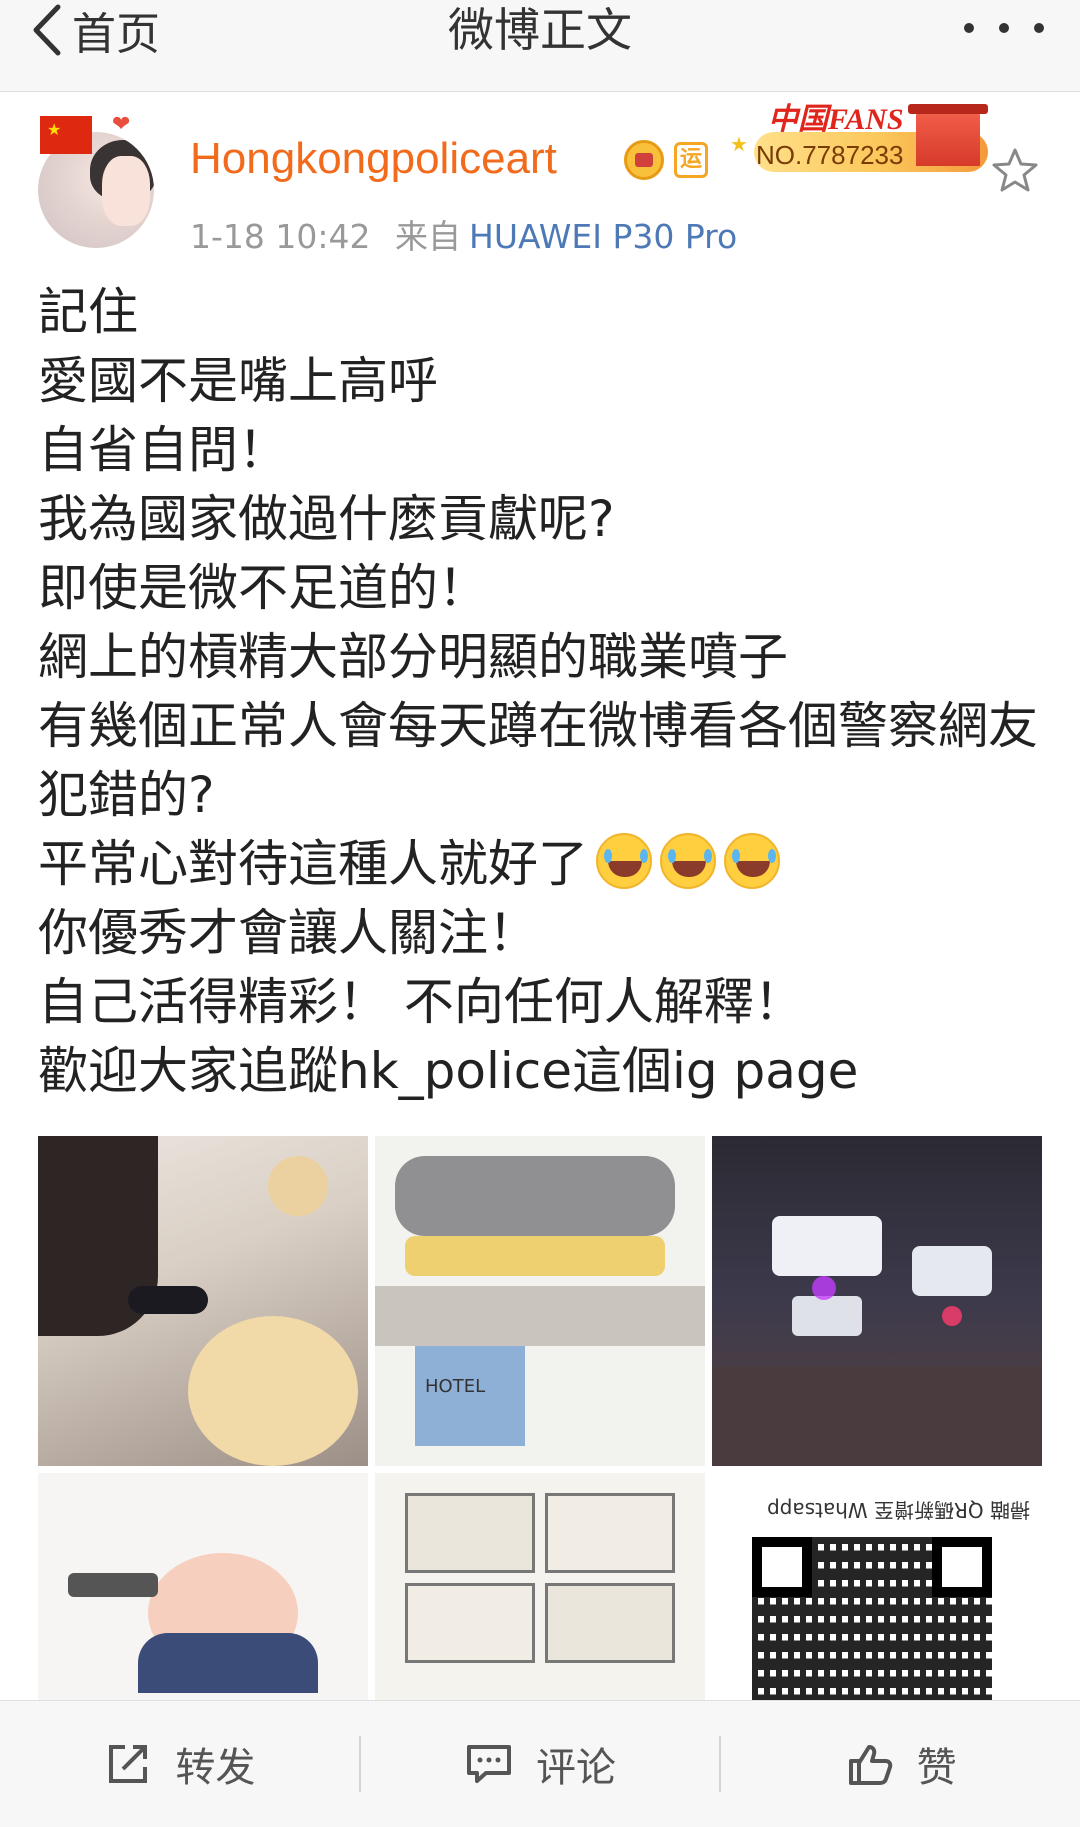 Image resolution: width=1080 pixels, height=1827 pixels. Describe the element at coordinates (867, 138) in the screenshot. I see `fans-badge: 中国FANS NO.7787233 ★` at that location.